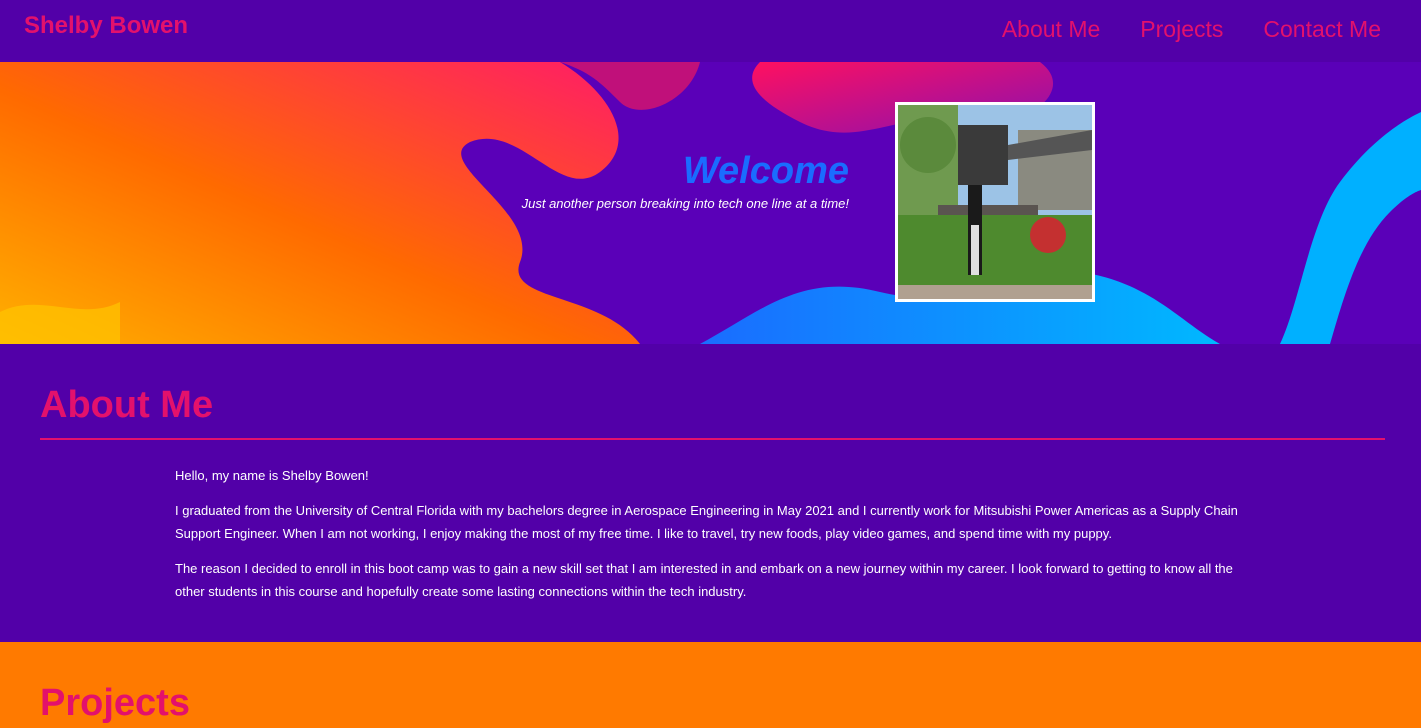 This screenshot has height=728, width=1421. What do you see at coordinates (115, 703) in the screenshot?
I see `projects-heading: Projects` at bounding box center [115, 703].